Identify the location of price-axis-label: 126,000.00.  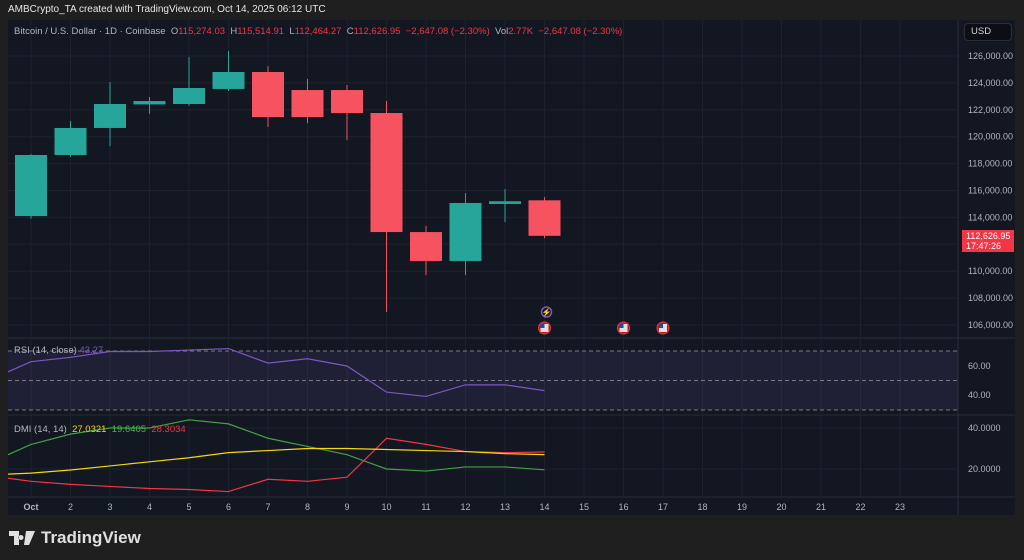
(990, 56).